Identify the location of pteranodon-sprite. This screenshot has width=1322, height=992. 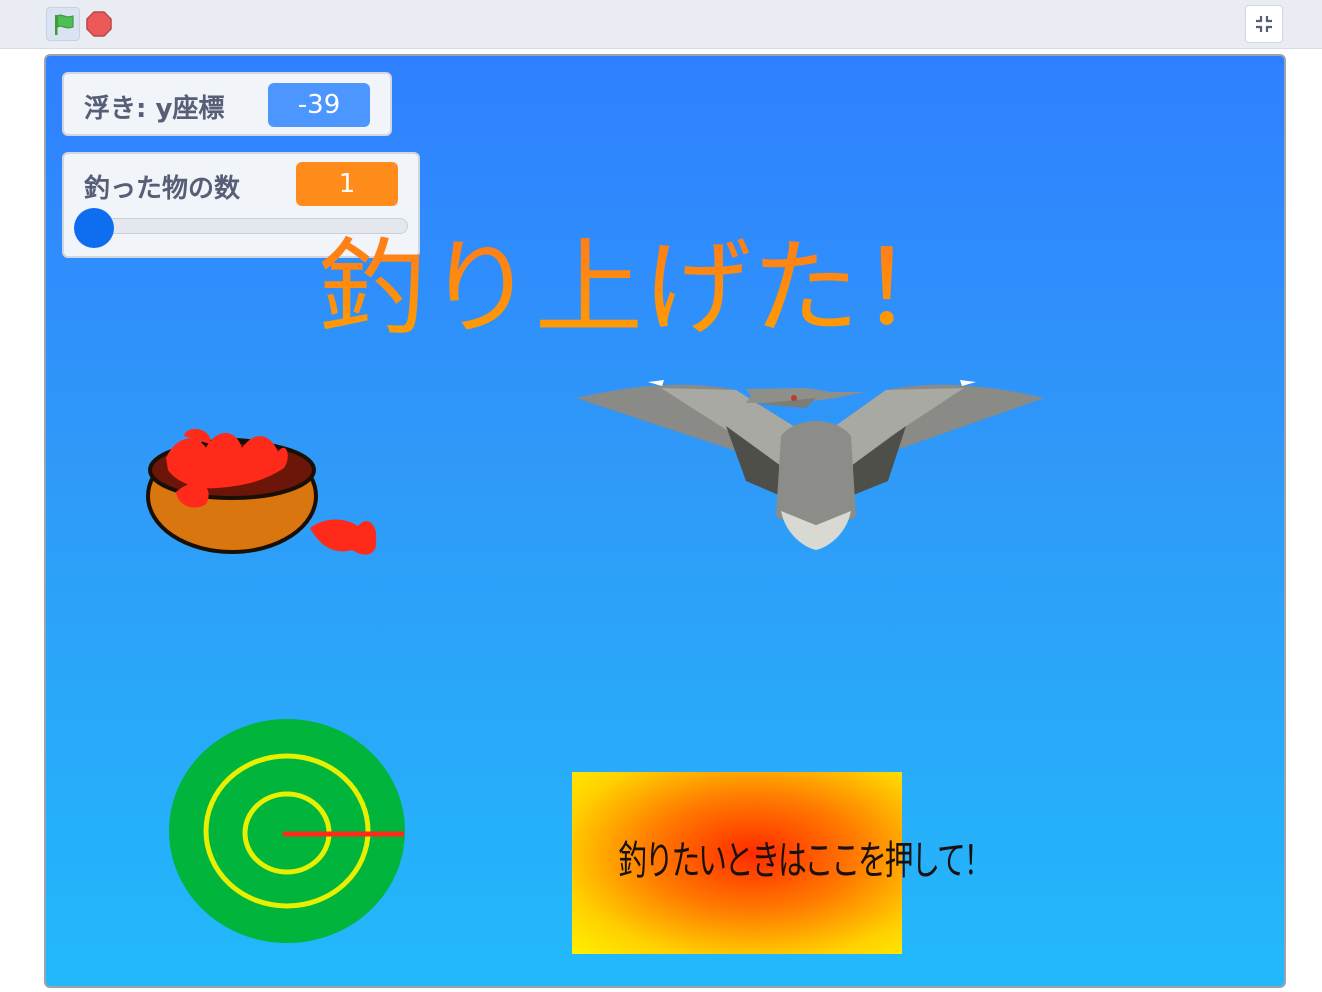
(810, 465).